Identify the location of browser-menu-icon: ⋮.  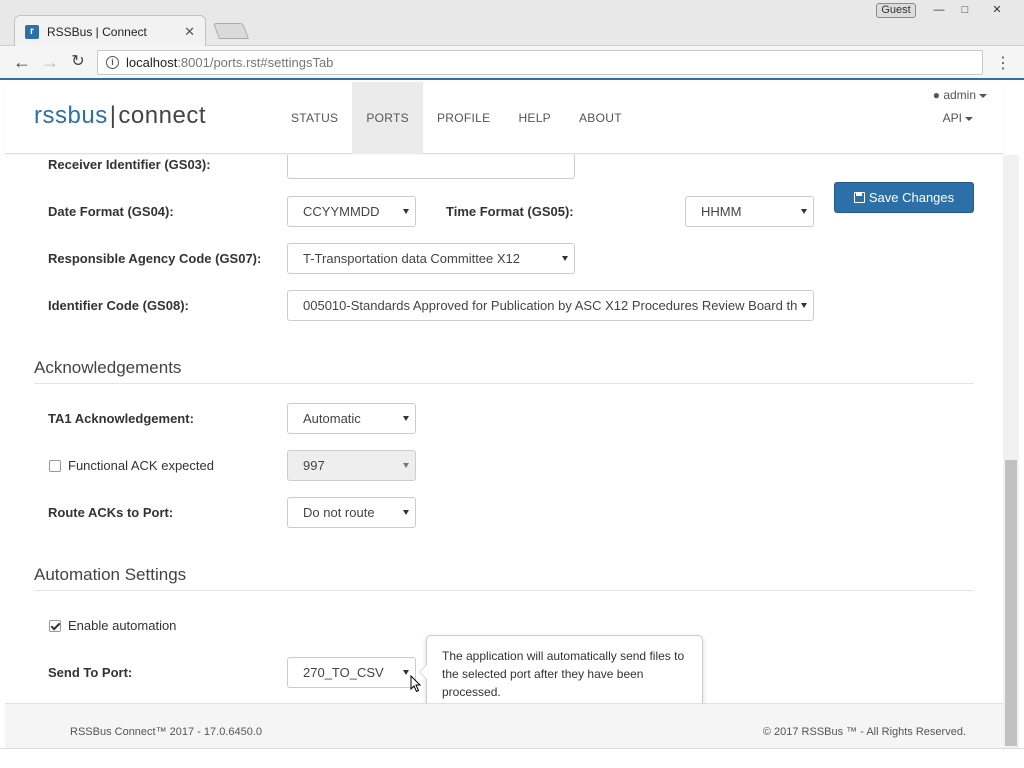
(1003, 63).